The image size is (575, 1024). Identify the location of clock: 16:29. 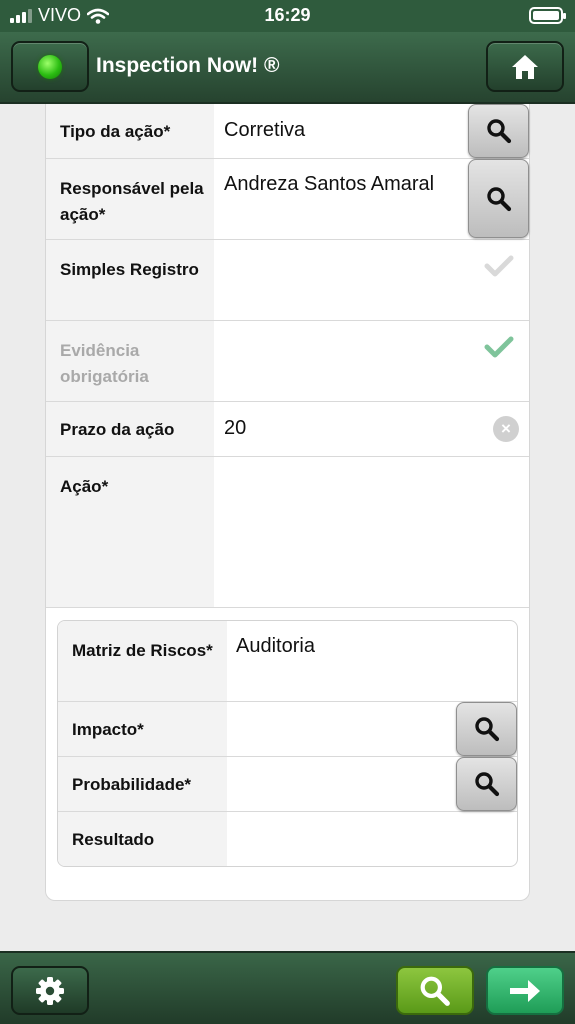
(287, 15).